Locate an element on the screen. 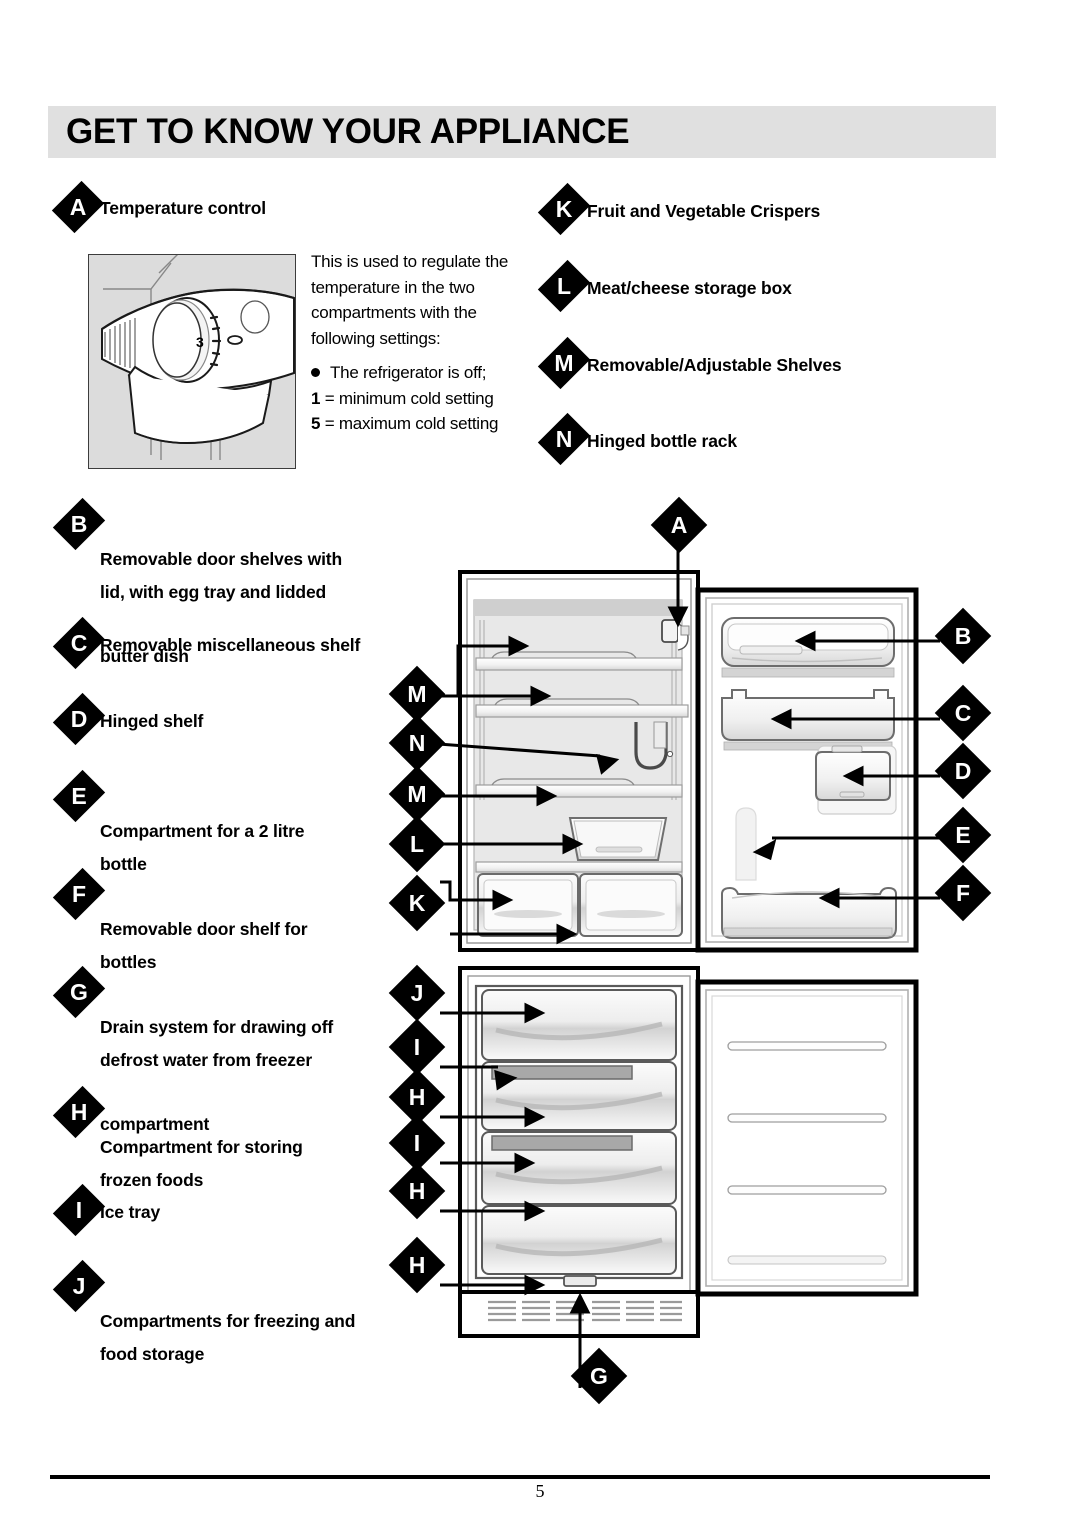 The width and height of the screenshot is (1080, 1528). thermostat-illustration: 3 is located at coordinates (192, 361).